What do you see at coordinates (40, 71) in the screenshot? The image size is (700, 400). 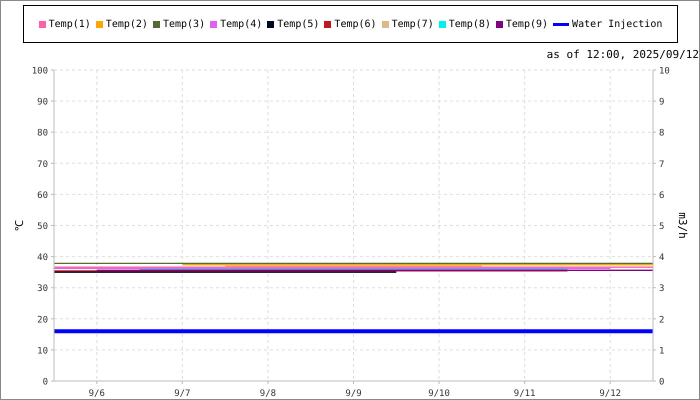 I see `axis-tick-label: 100` at bounding box center [40, 71].